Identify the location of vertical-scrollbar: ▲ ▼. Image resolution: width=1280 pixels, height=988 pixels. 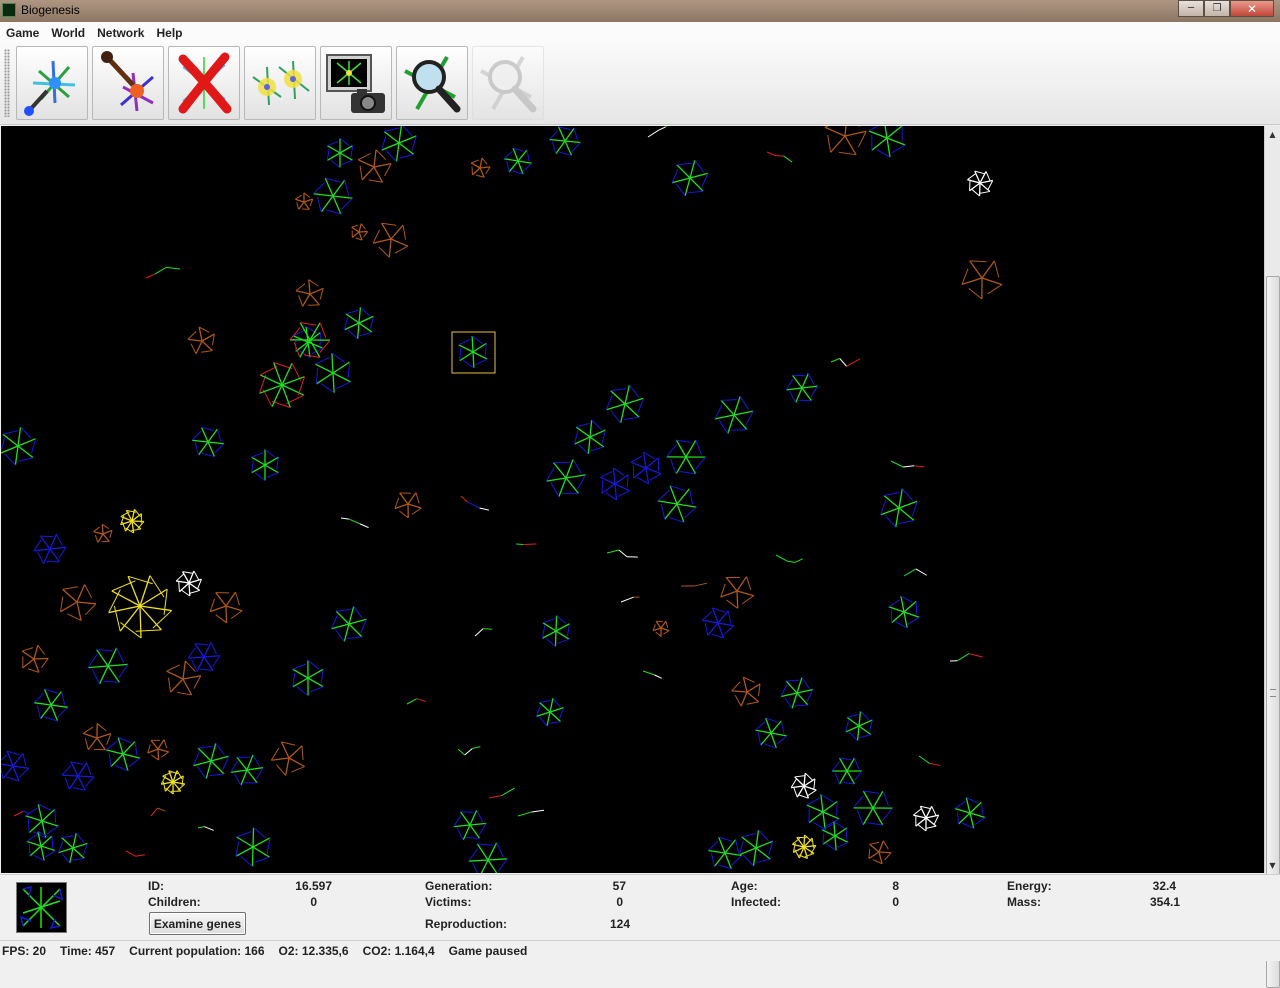
(1272, 499).